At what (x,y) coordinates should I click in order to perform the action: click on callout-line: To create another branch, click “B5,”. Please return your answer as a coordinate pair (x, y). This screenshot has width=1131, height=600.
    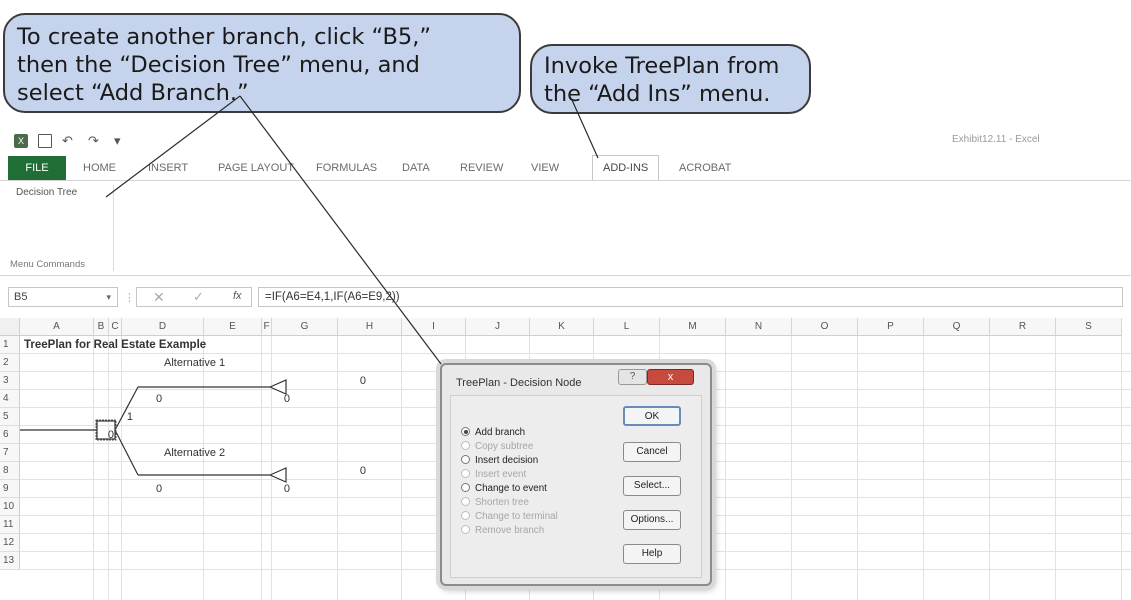
    Looking at the image, I should click on (224, 37).